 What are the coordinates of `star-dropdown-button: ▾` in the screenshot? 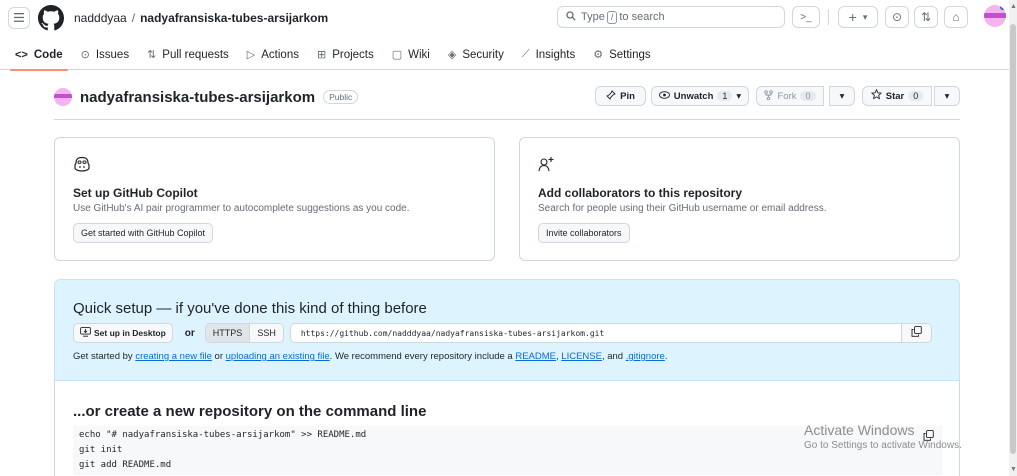 It's located at (947, 96).